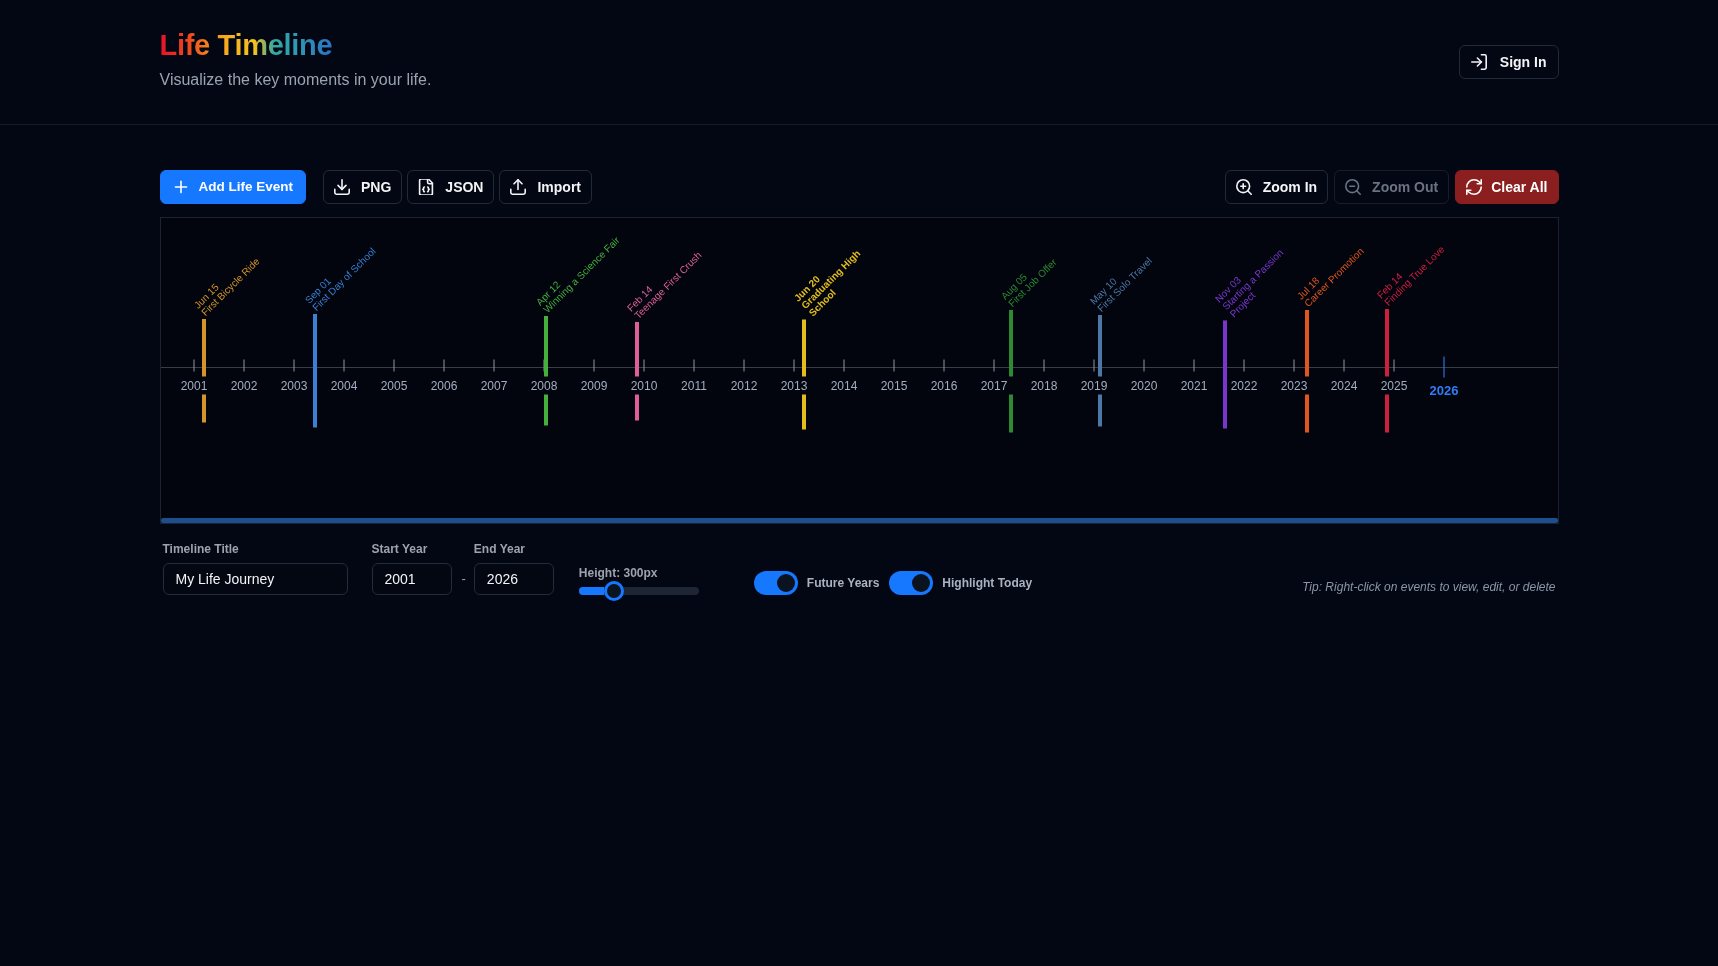 The image size is (1718, 966). Describe the element at coordinates (1143, 385) in the screenshot. I see `year-label: 2020` at that location.